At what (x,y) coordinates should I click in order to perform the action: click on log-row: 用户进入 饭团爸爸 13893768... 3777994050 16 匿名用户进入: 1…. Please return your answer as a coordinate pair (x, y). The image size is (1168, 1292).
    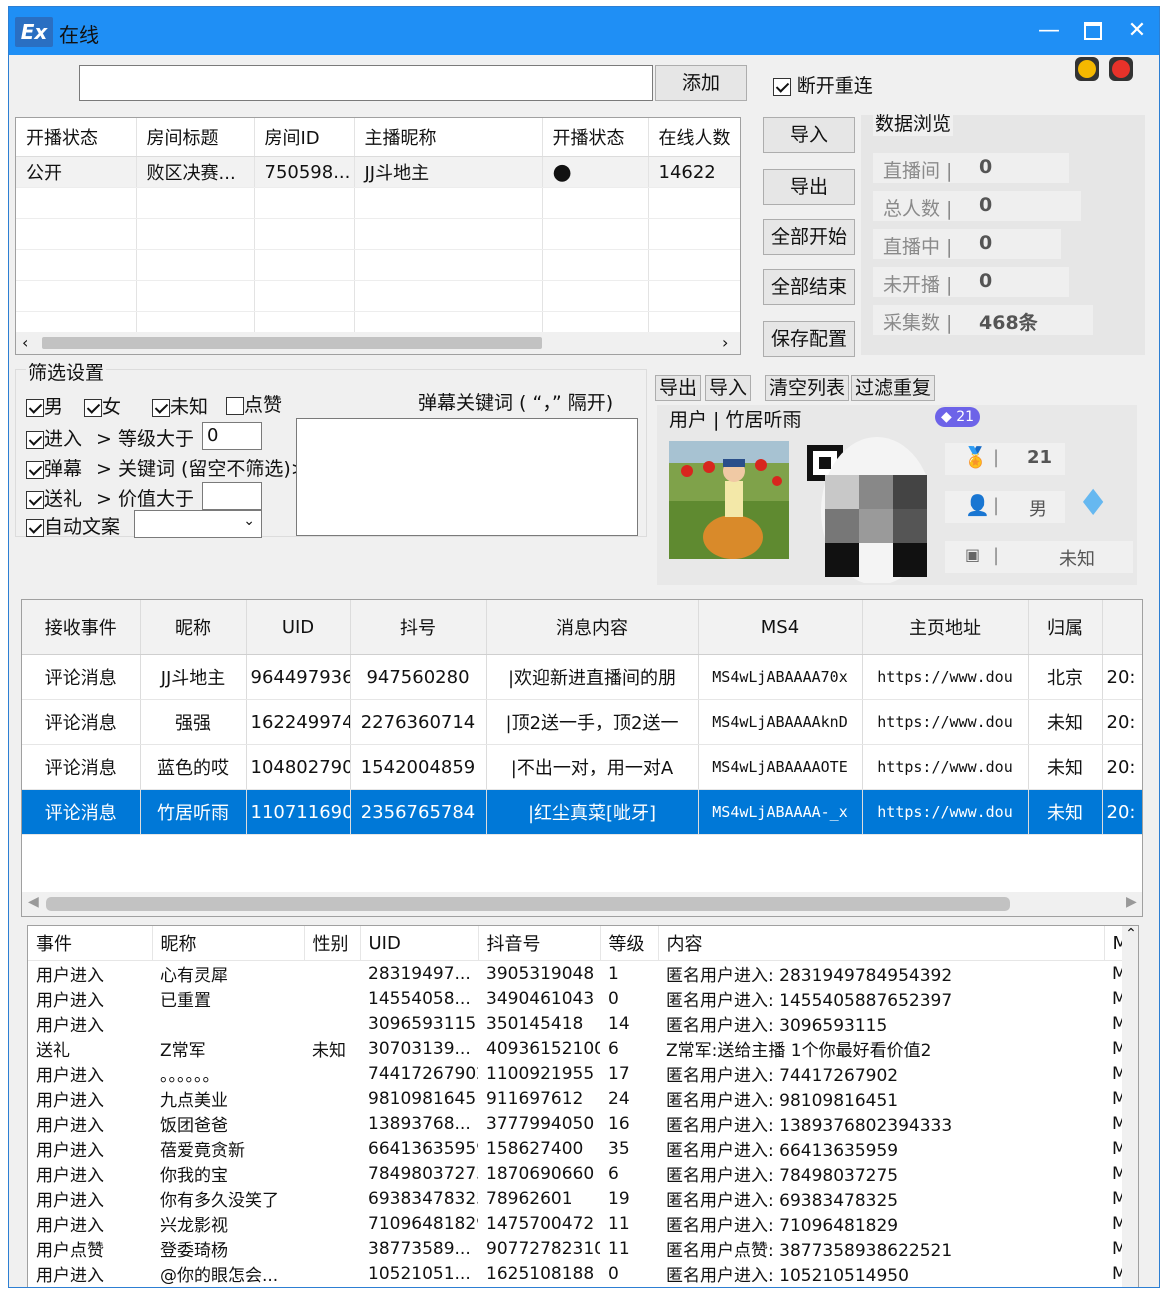
    Looking at the image, I should click on (583, 1124).